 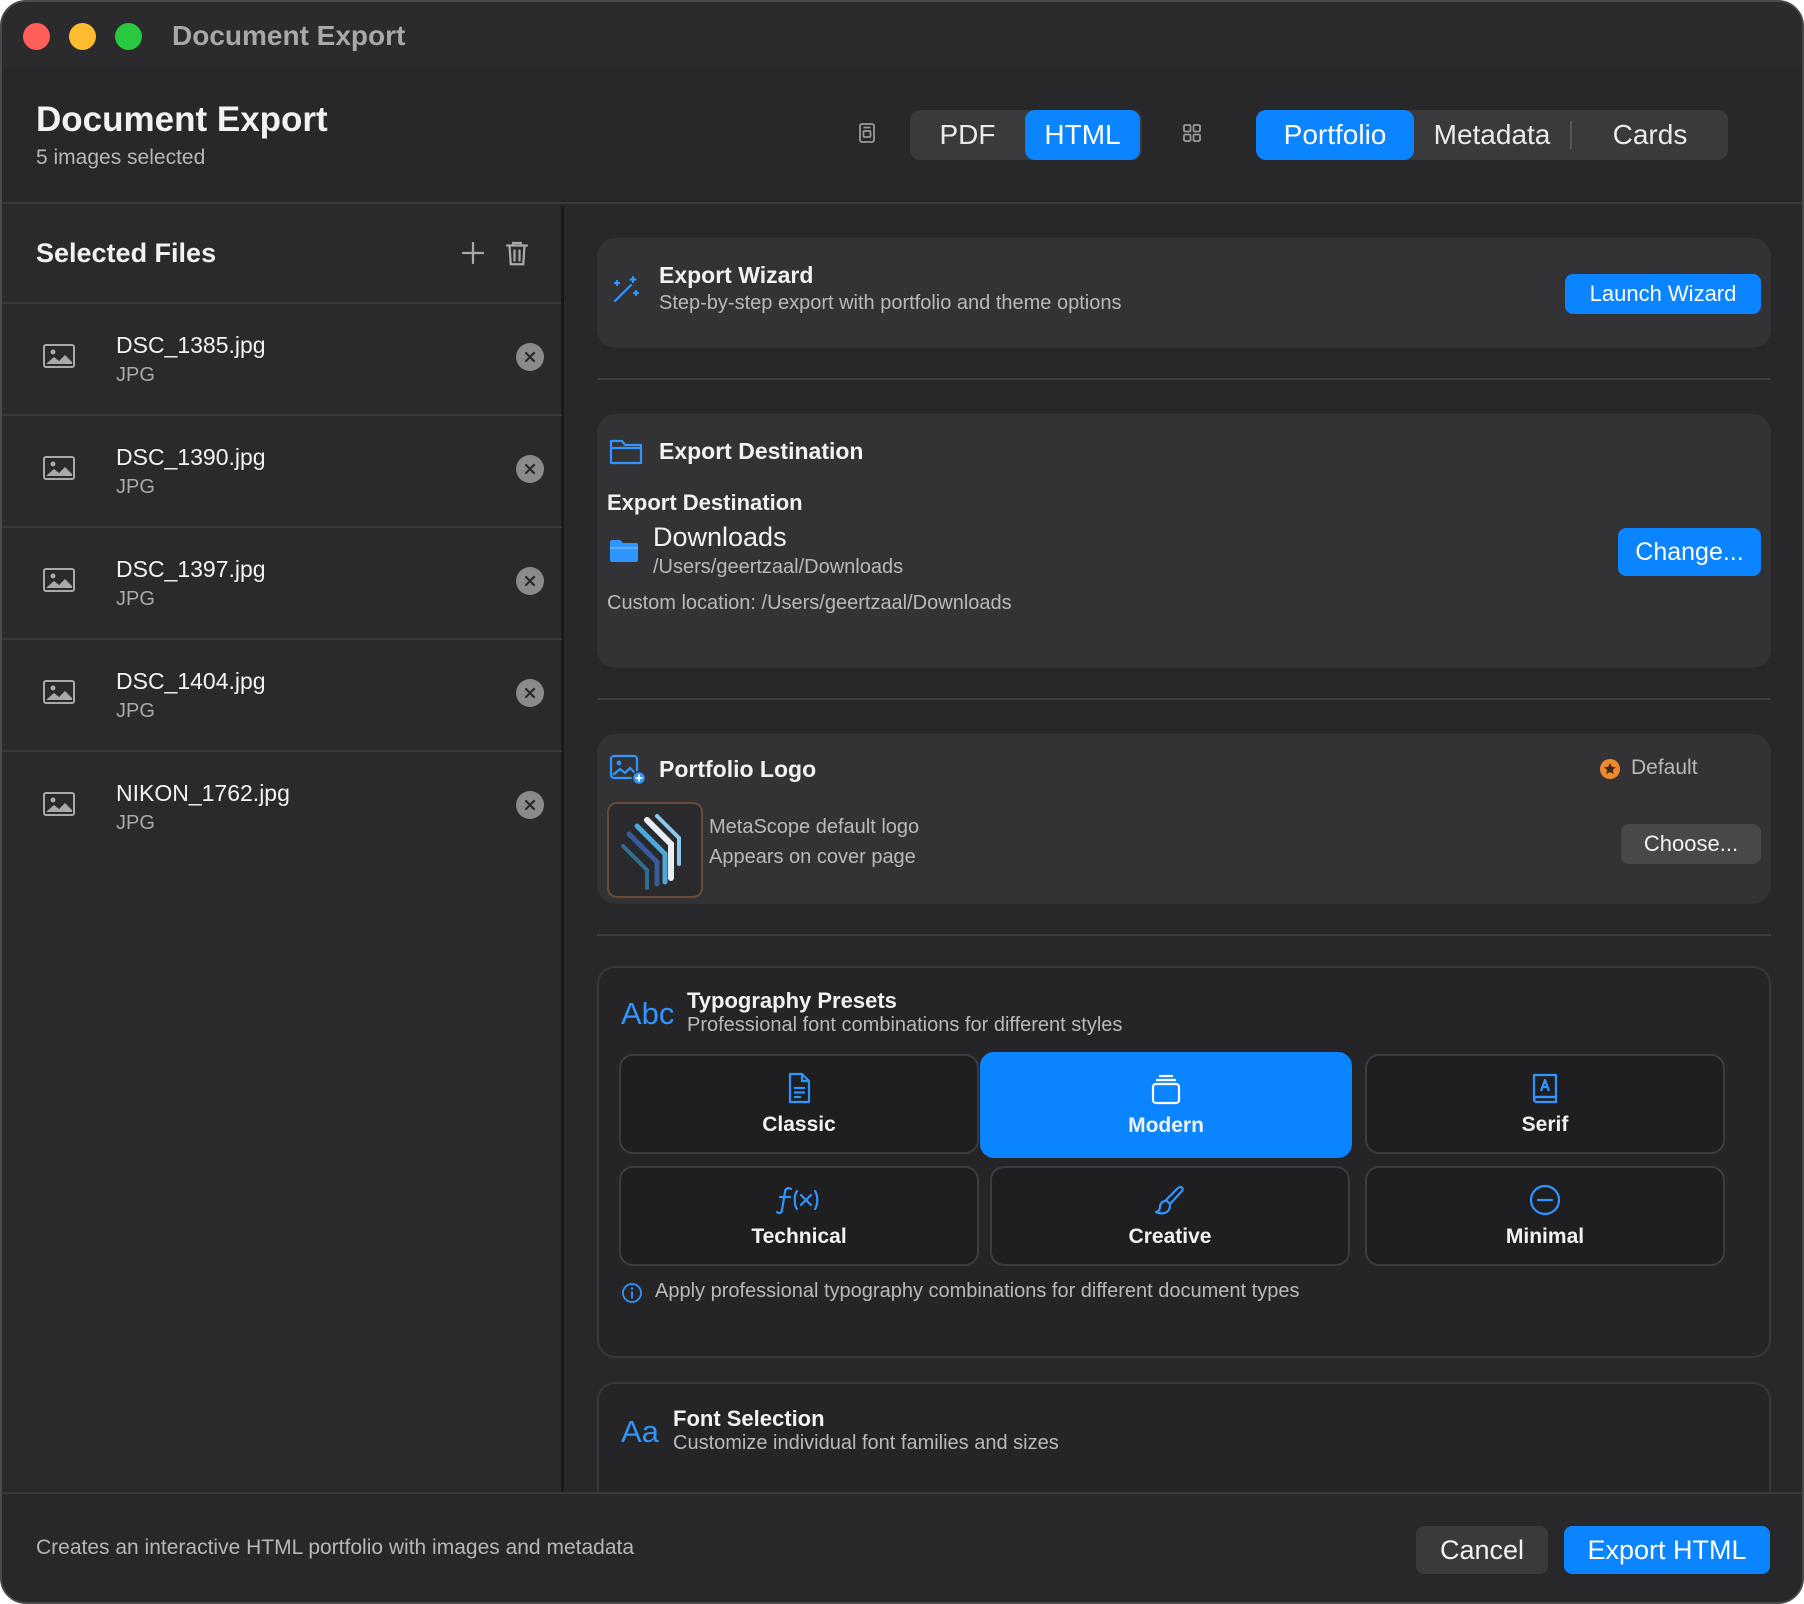 I want to click on file-name: NIKON_1762.jpg, so click(x=203, y=793).